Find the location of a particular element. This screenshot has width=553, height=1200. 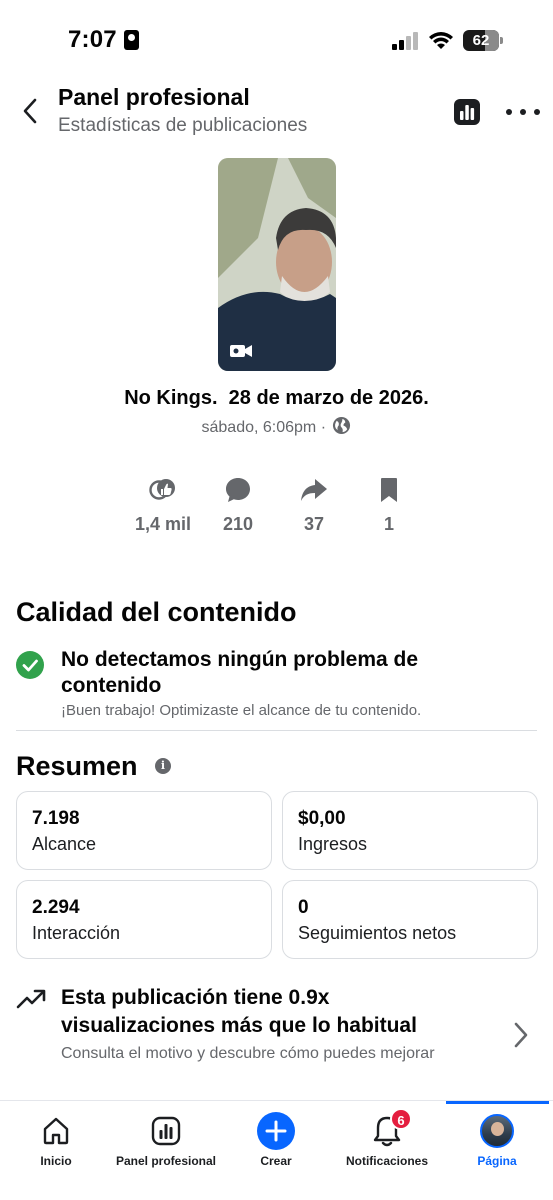

stat-value: 210 is located at coordinates (238, 524).